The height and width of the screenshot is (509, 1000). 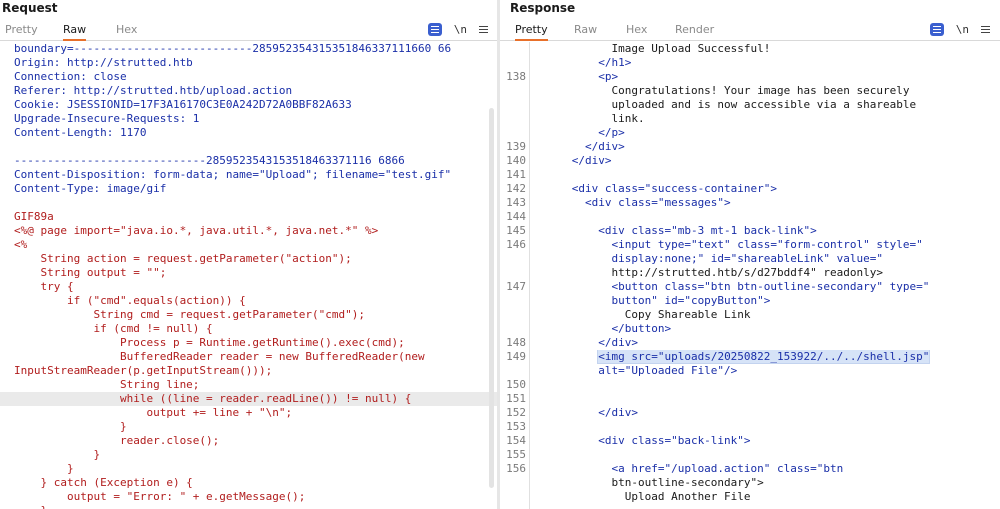 I want to click on response-tab-raw: Raw, so click(x=585, y=31).